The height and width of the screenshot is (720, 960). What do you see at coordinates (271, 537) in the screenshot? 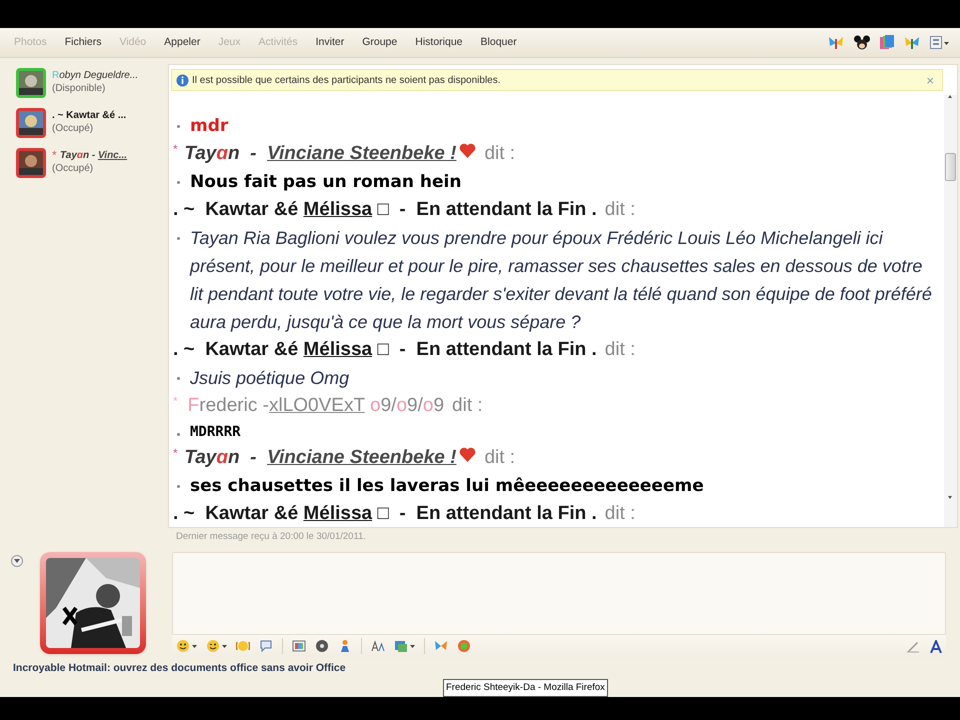
I see `last-message-info: Dernier message reçu à 20:00 le 30/01/2011.` at bounding box center [271, 537].